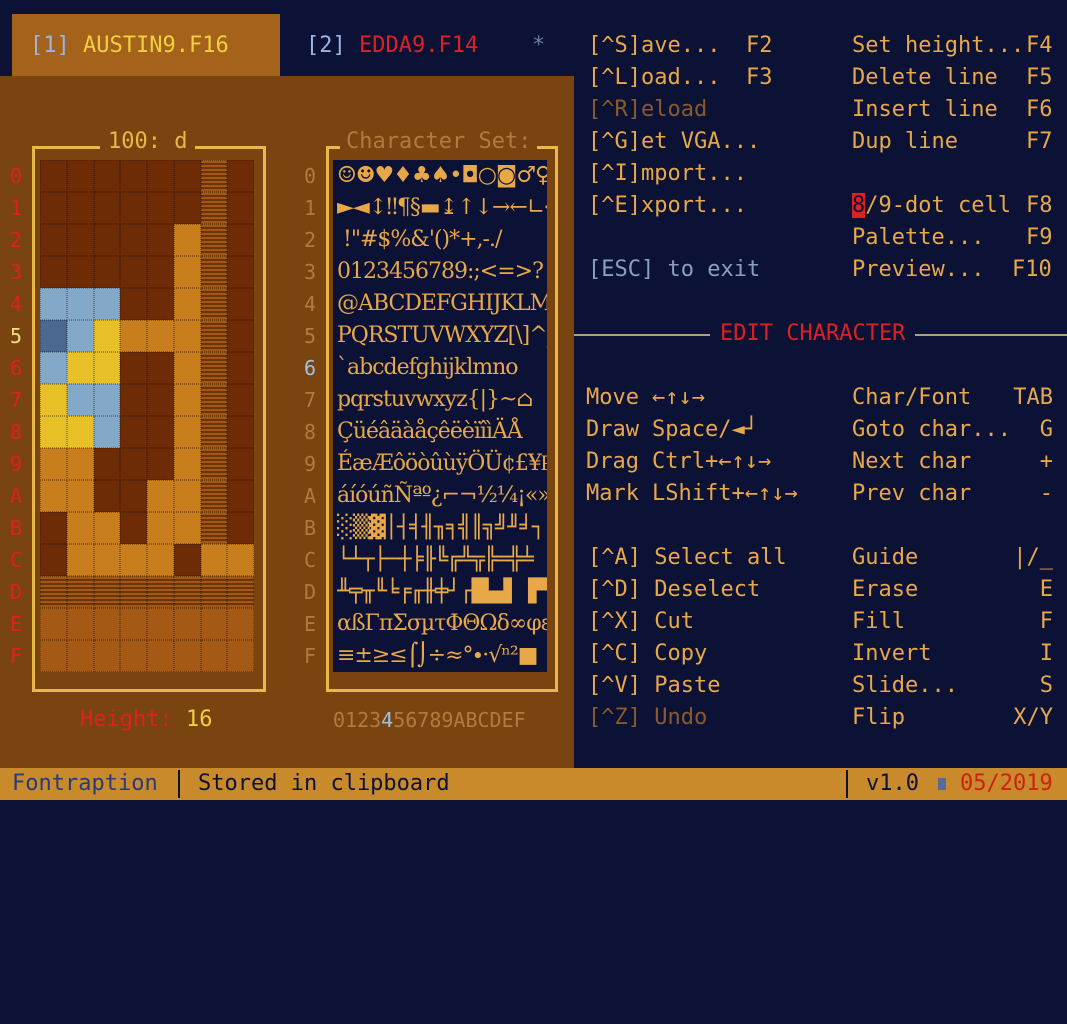 This screenshot has width=1067, height=1024. Describe the element at coordinates (392, 46) in the screenshot. I see `tab-edda9: [2] EDDA9.F14` at that location.